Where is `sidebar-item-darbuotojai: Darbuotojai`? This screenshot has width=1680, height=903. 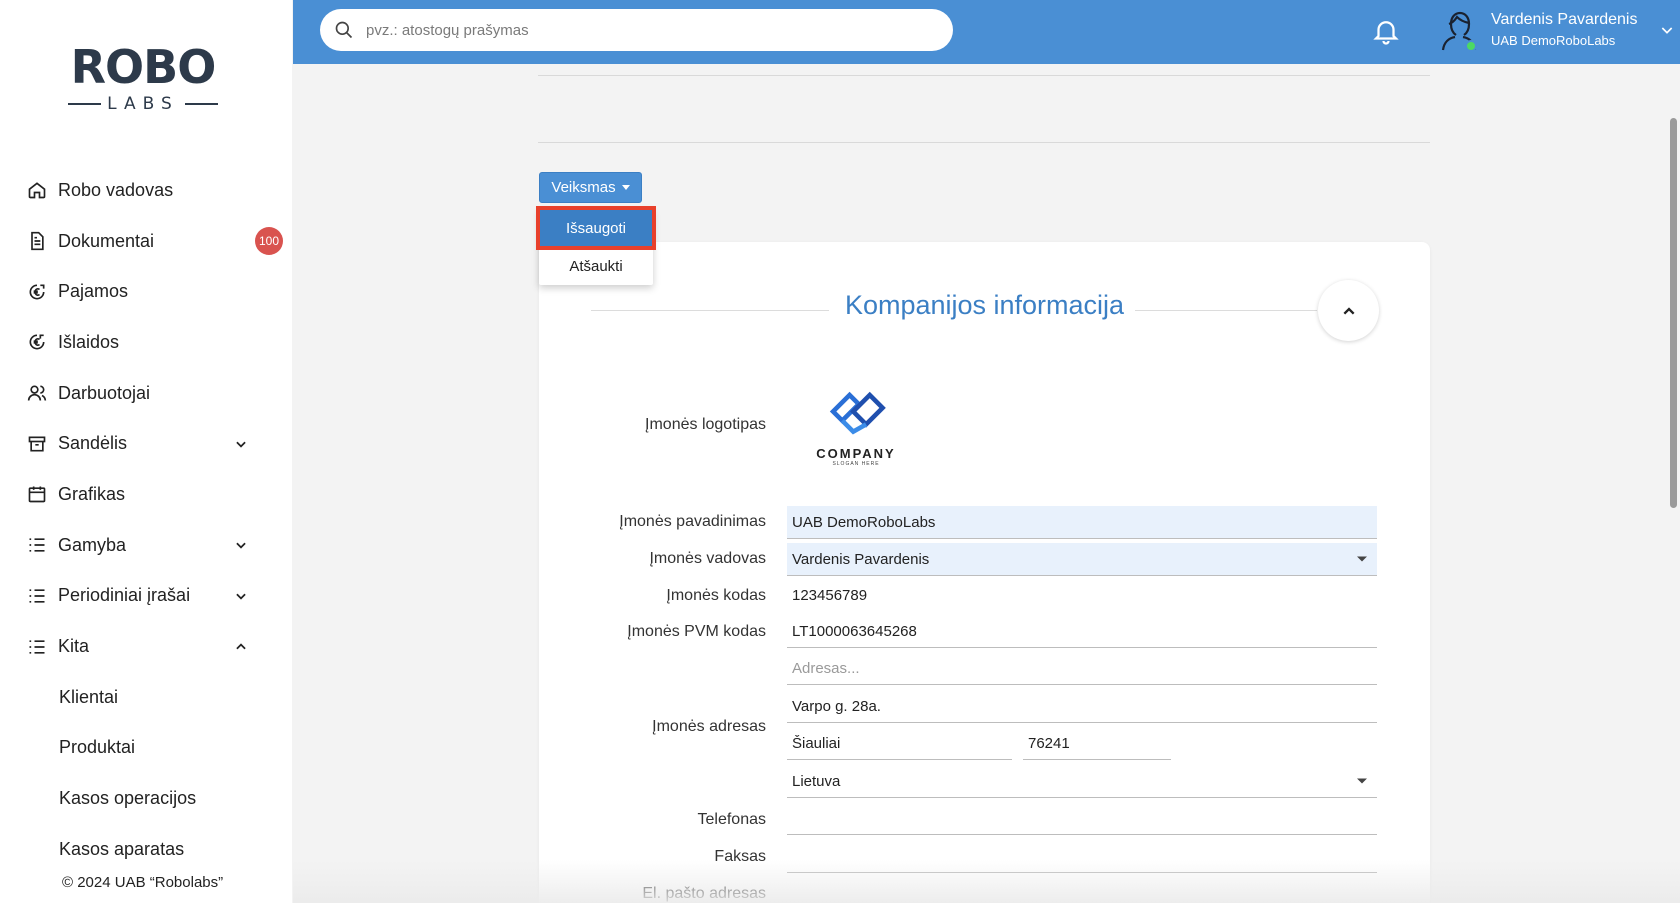
sidebar-item-darbuotojai: Darbuotojai is located at coordinates (146, 393).